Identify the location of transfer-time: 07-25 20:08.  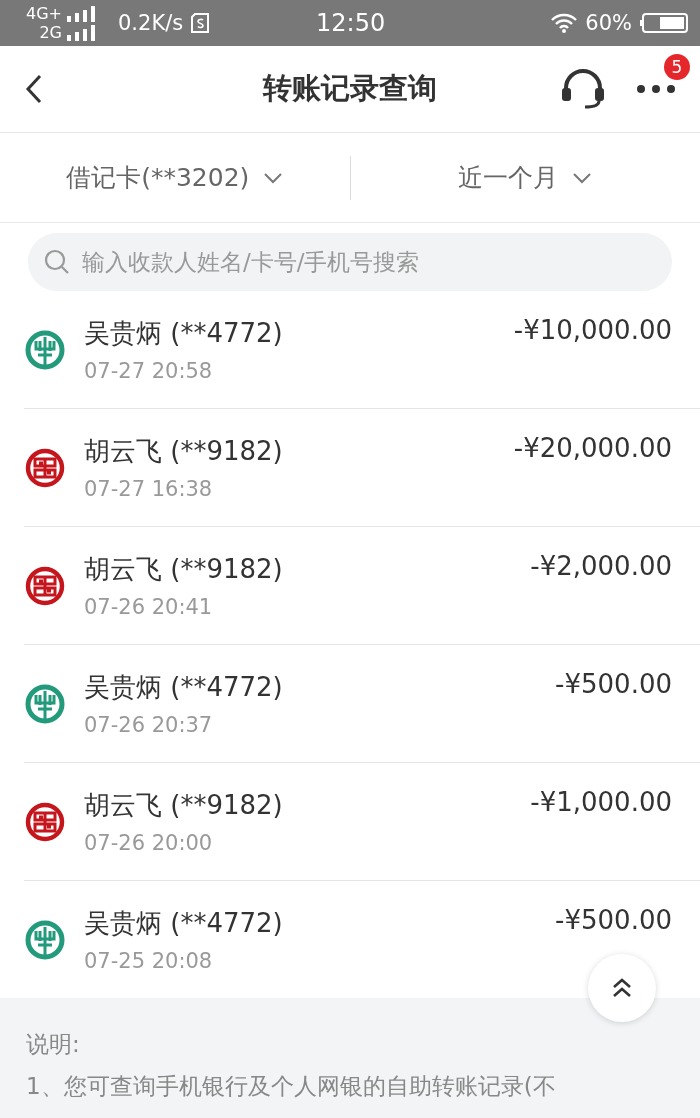
(149, 961).